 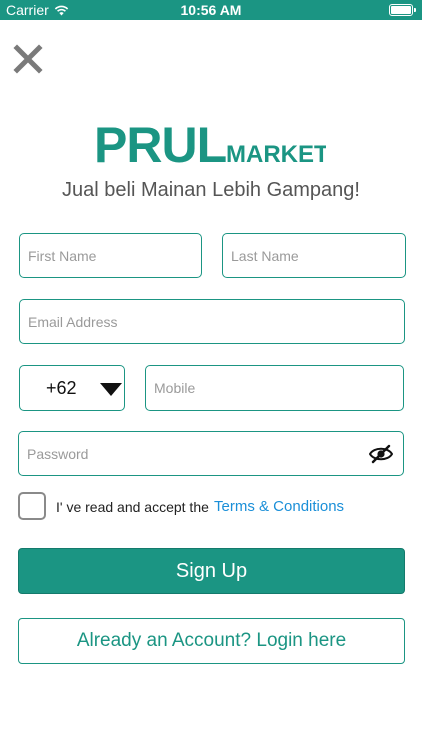 I want to click on password-input, so click(x=211, y=453).